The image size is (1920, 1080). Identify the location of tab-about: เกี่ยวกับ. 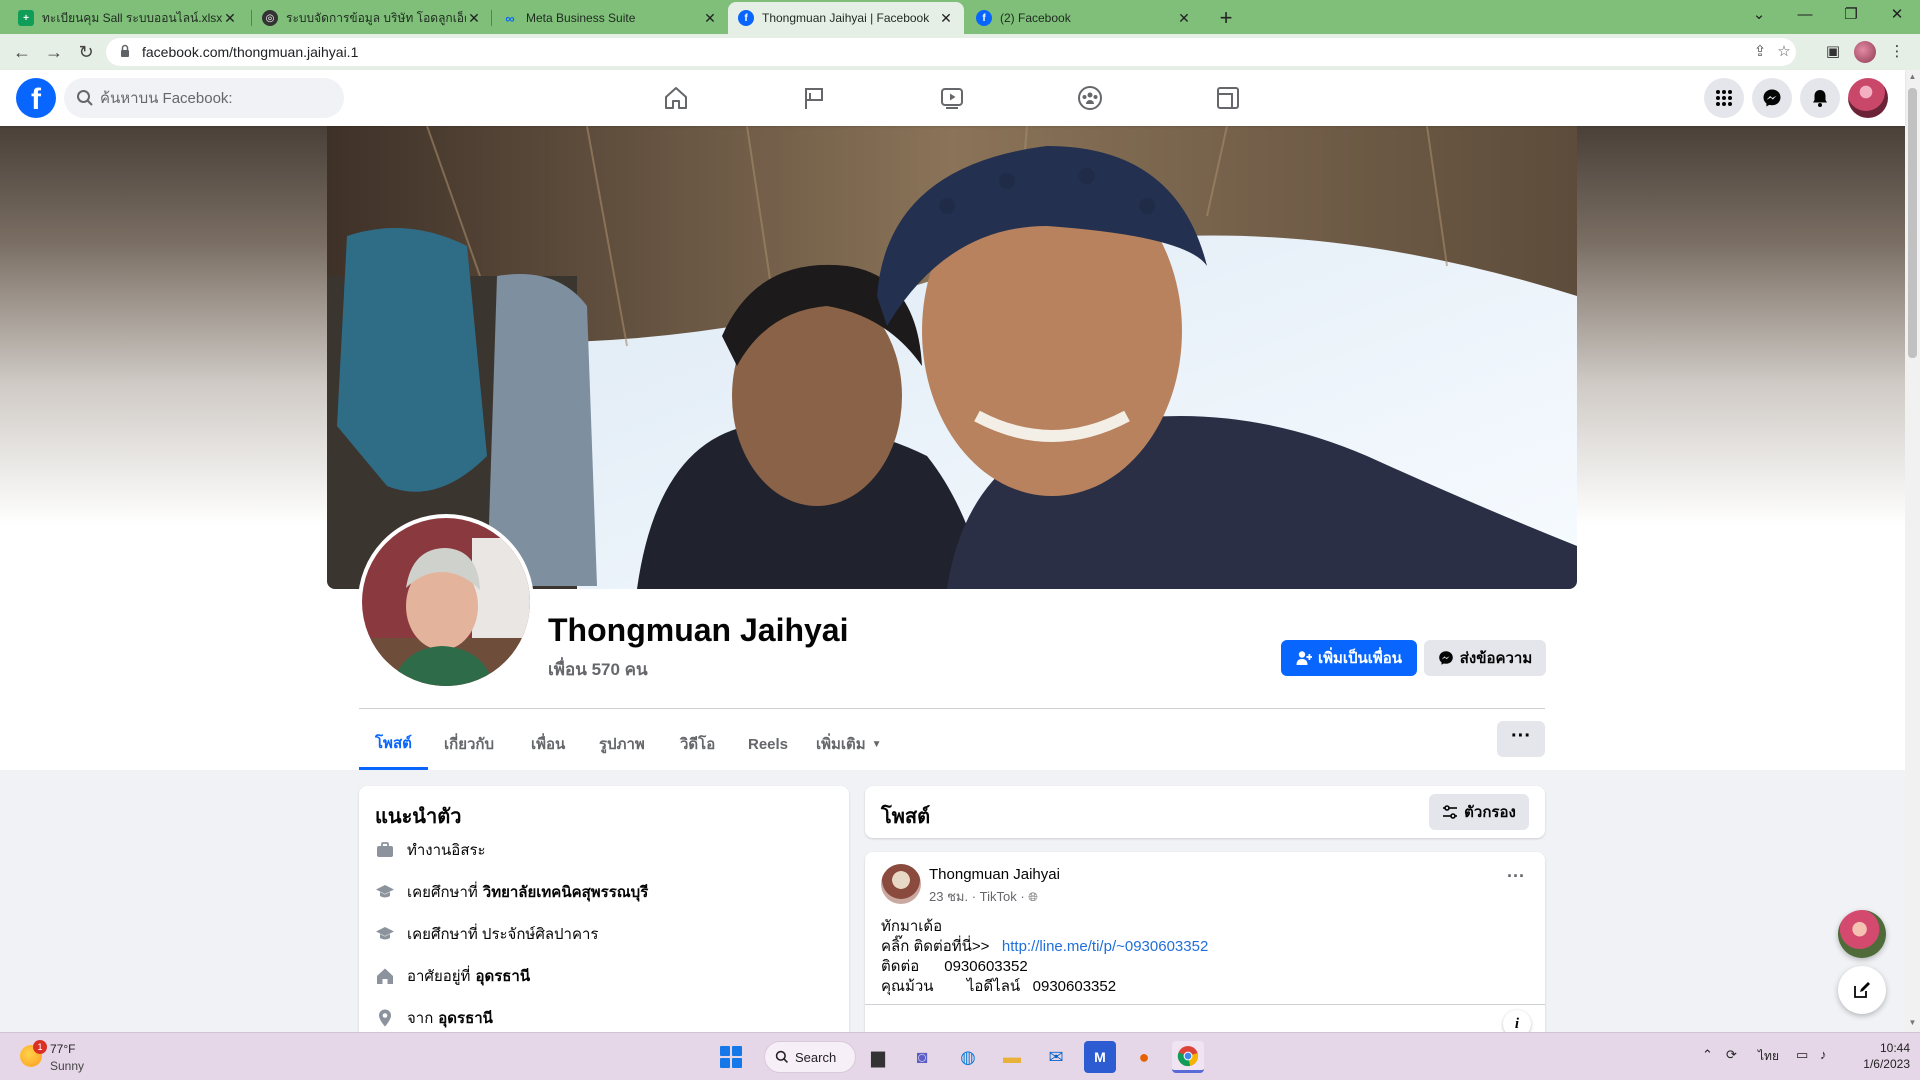
(469, 744).